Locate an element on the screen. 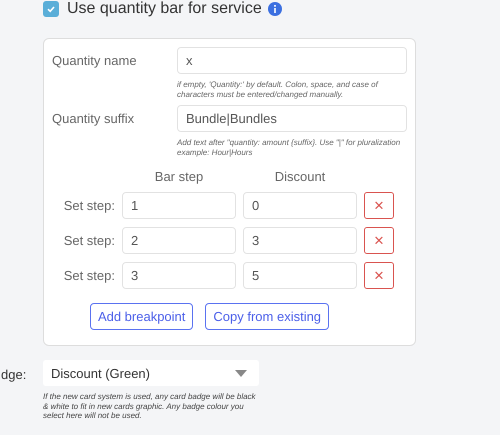 This screenshot has height=435, width=500. column-header: Discount is located at coordinates (300, 176).